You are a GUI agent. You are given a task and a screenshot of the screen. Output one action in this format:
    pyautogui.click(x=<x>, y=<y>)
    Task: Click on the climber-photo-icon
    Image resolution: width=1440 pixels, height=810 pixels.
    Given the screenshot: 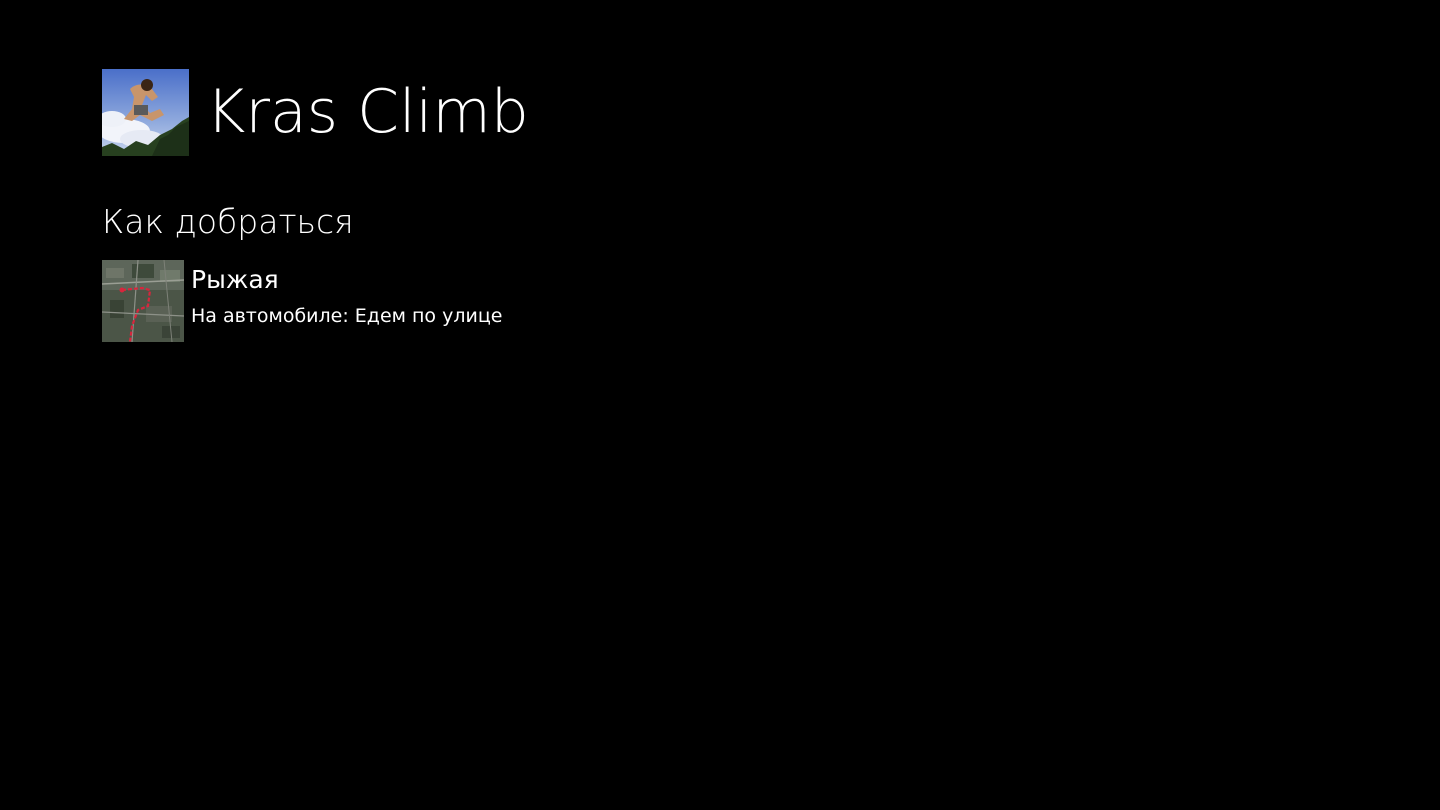 What is the action you would take?
    pyautogui.click(x=145, y=112)
    